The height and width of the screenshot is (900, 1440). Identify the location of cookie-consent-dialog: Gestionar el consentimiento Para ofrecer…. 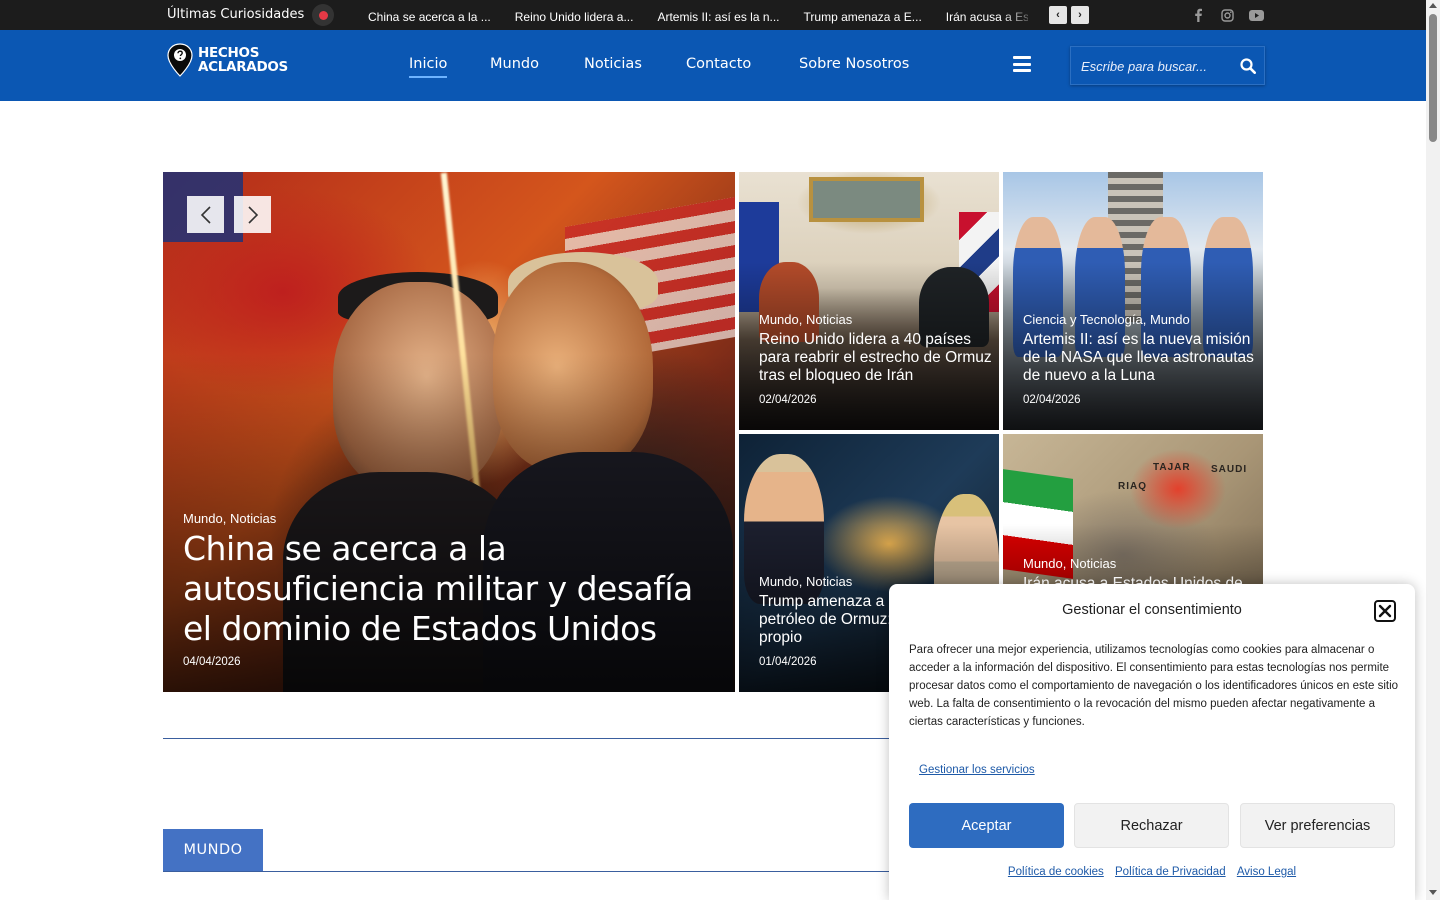
(1152, 742).